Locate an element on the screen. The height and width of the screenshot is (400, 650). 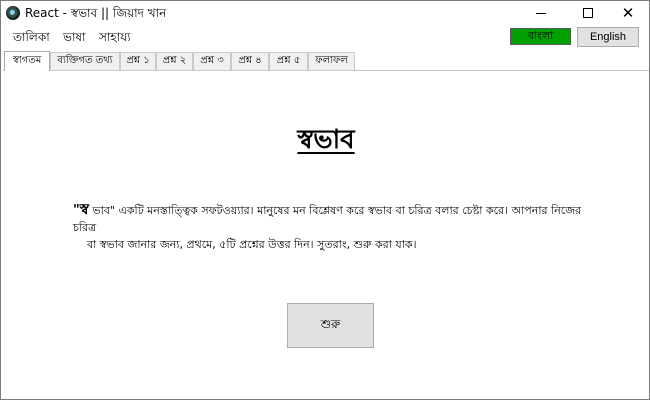
maximize-button is located at coordinates (588, 13).